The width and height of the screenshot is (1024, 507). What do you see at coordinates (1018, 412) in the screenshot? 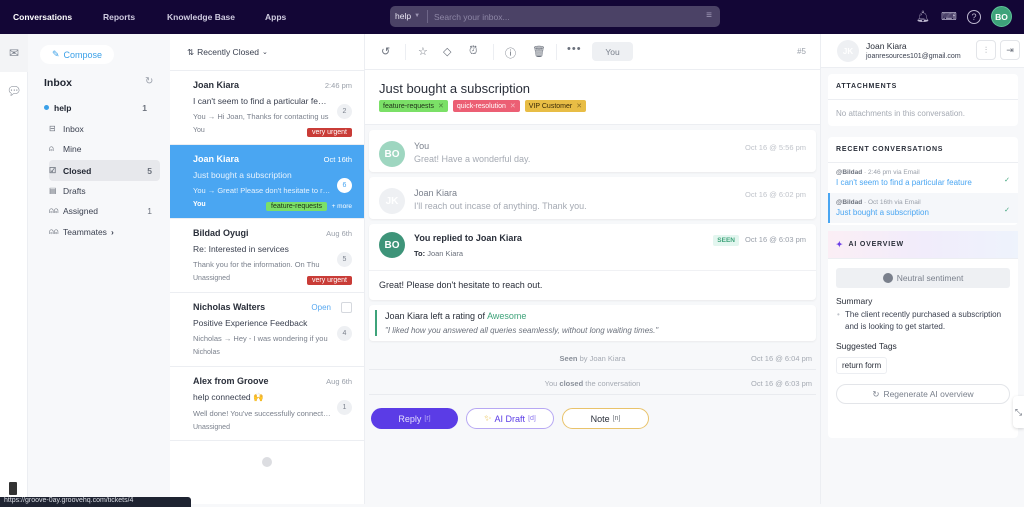
I see `expand-panel-handle: ⤡` at bounding box center [1018, 412].